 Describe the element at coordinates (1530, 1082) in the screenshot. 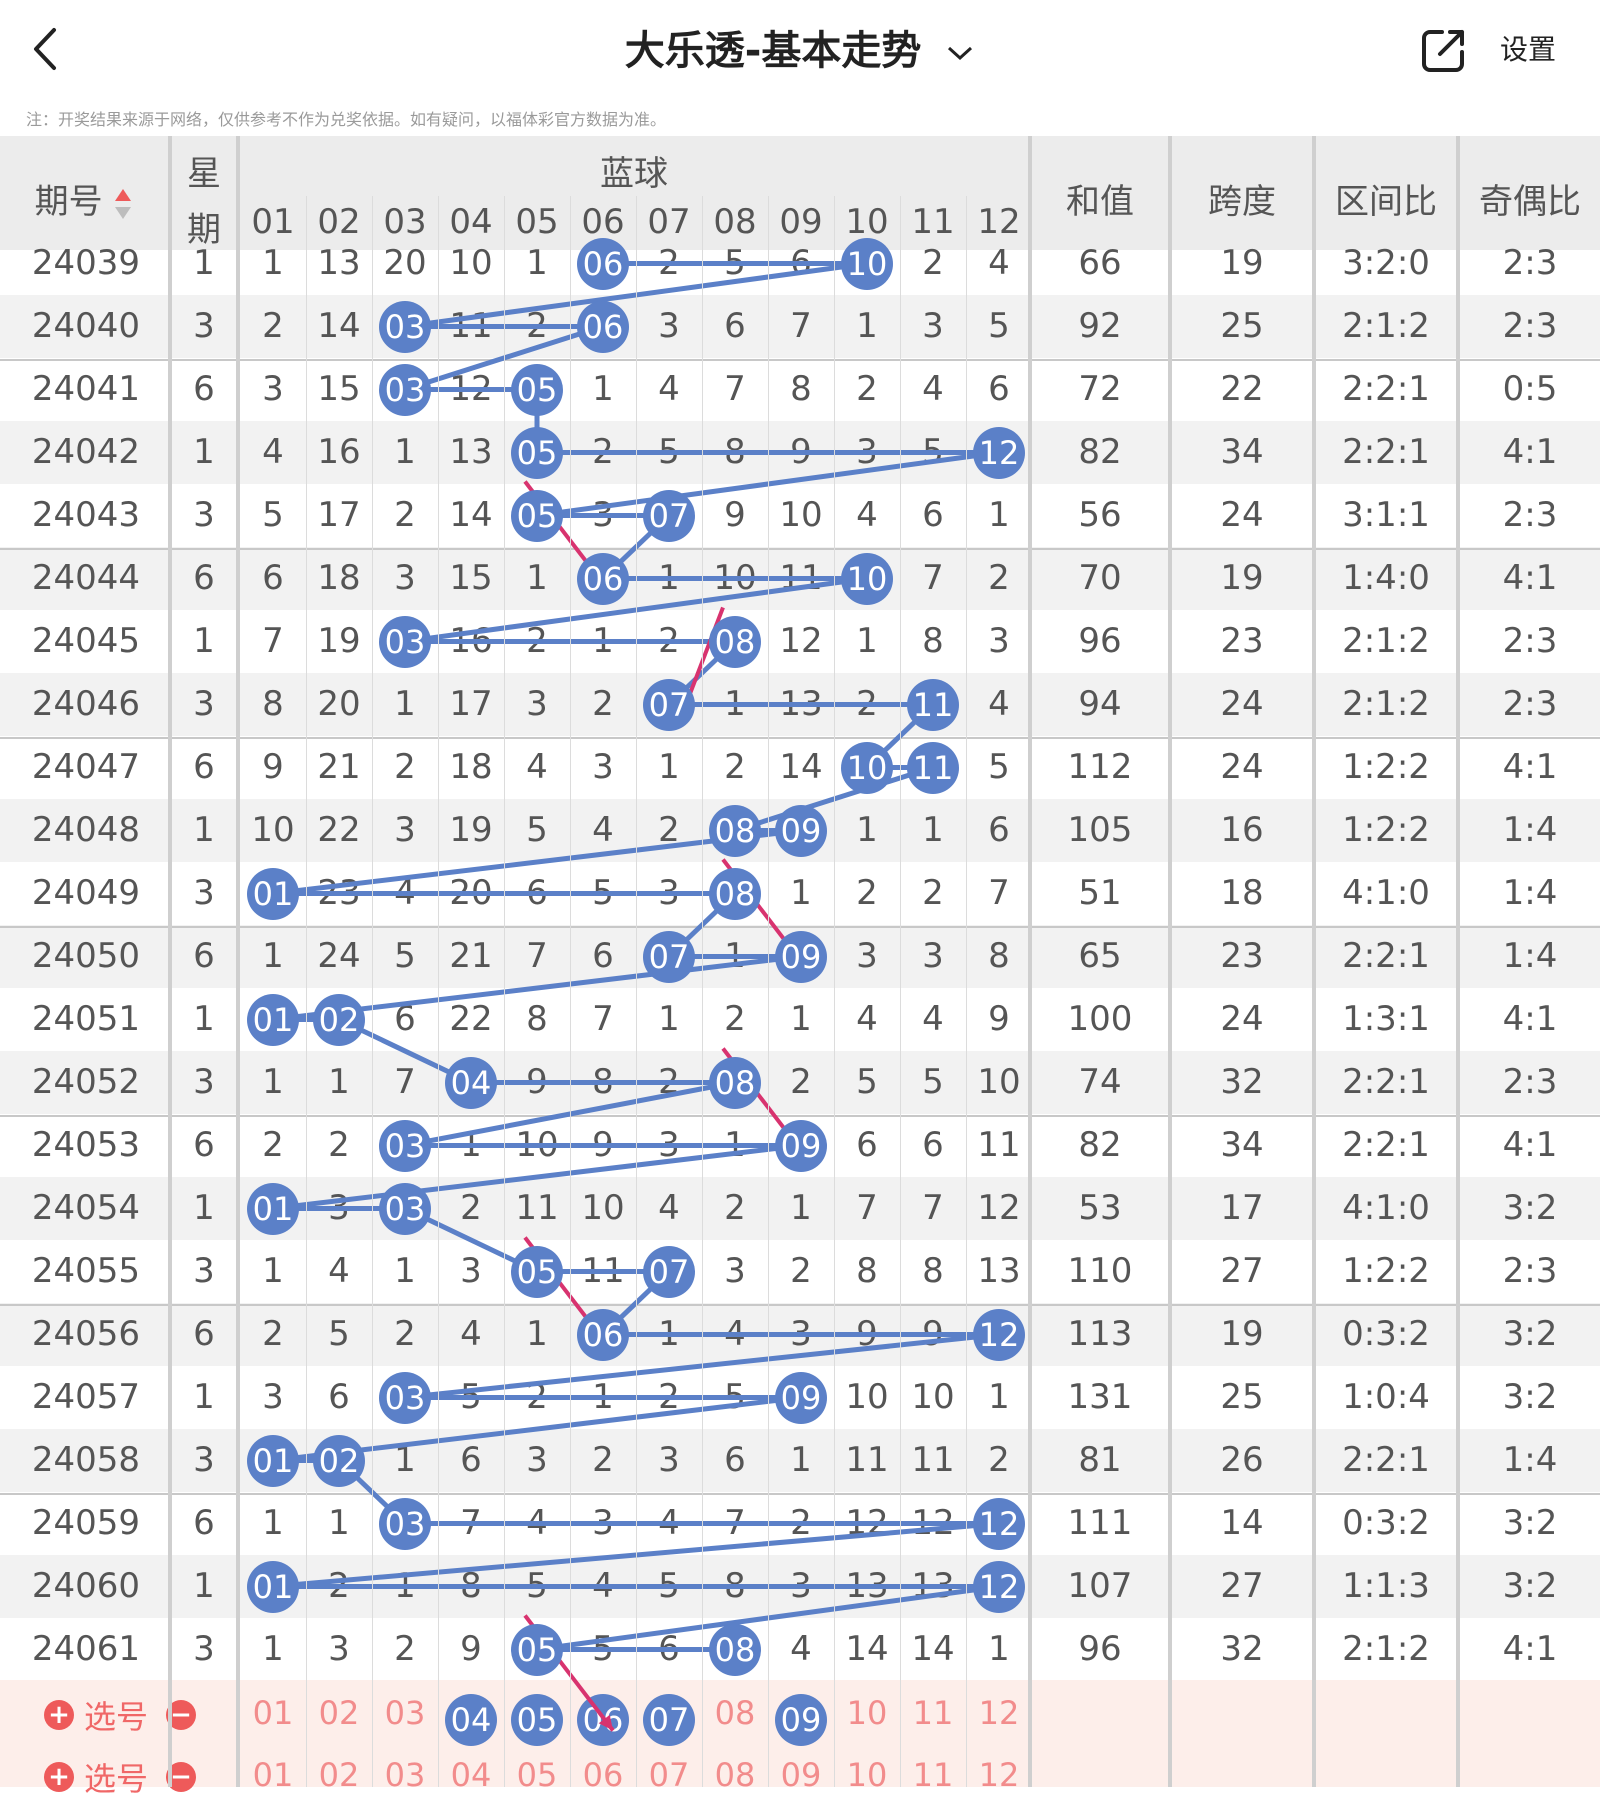

I see `odd-even-ratio-cell: 2:3` at that location.